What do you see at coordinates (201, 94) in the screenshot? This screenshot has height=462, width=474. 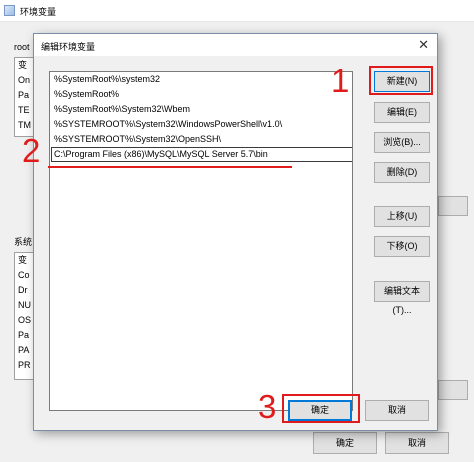 I see `path-list-item: %SystemRoot%` at bounding box center [201, 94].